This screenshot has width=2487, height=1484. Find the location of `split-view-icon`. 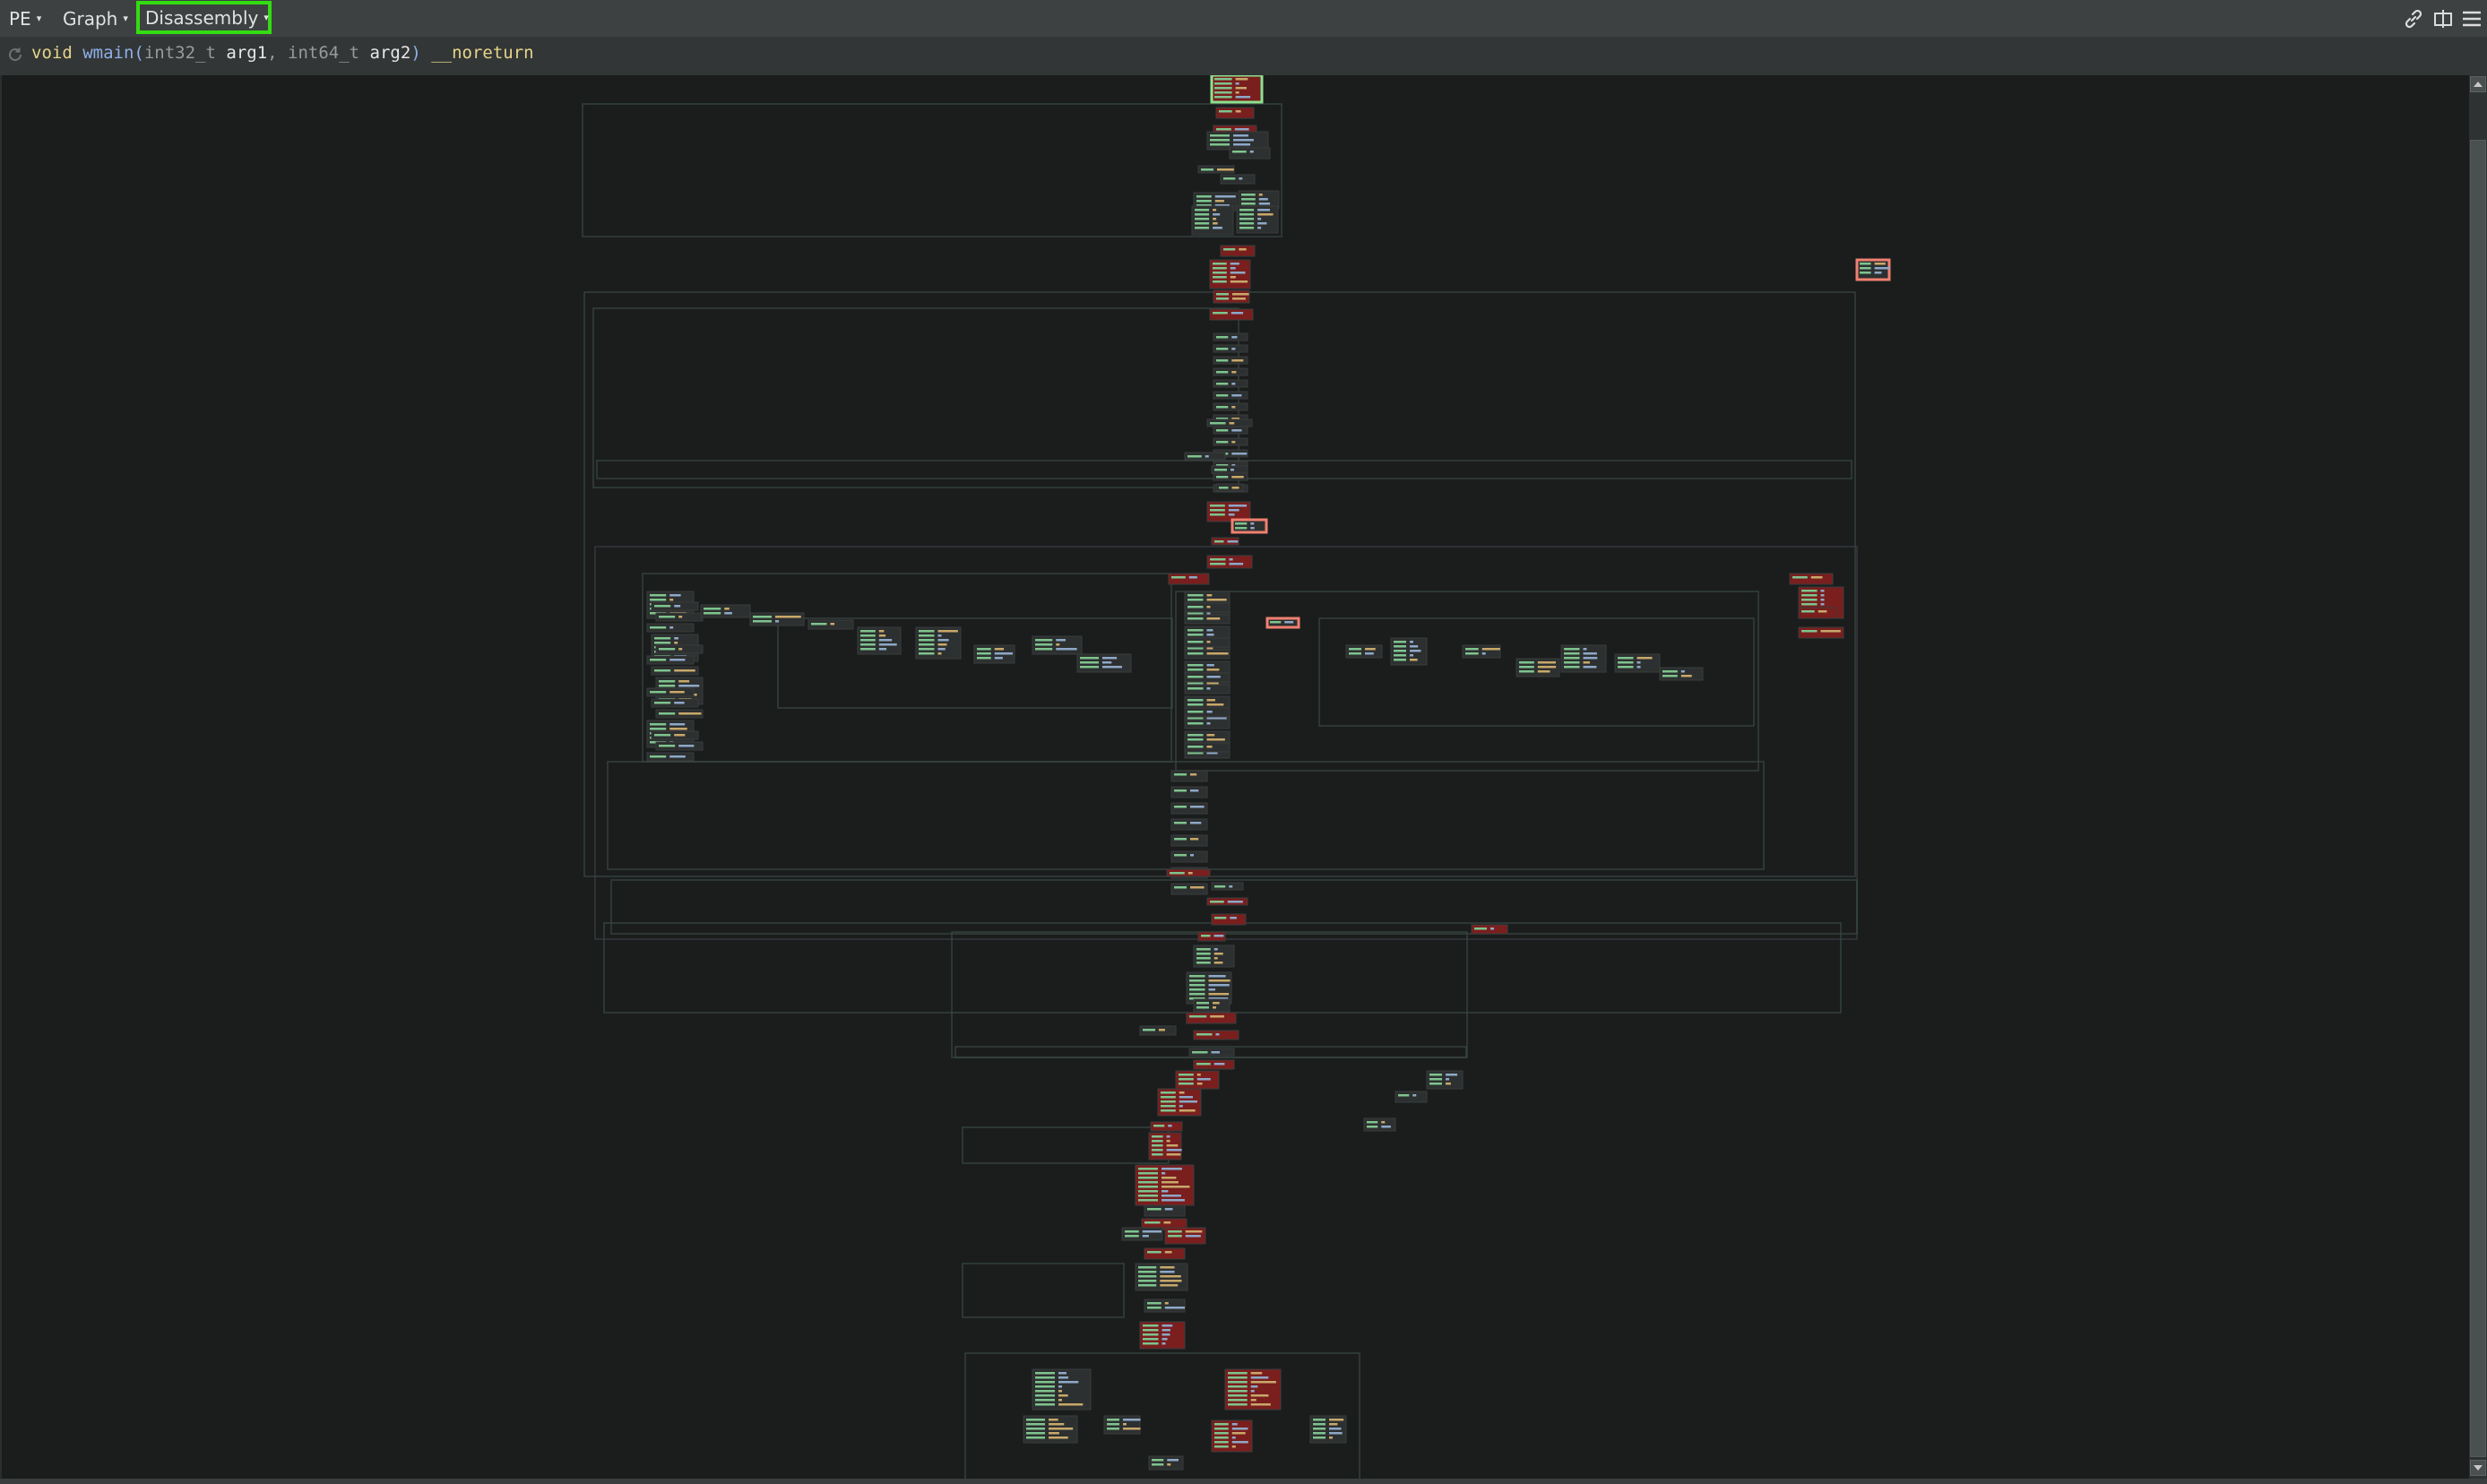

split-view-icon is located at coordinates (2443, 18).